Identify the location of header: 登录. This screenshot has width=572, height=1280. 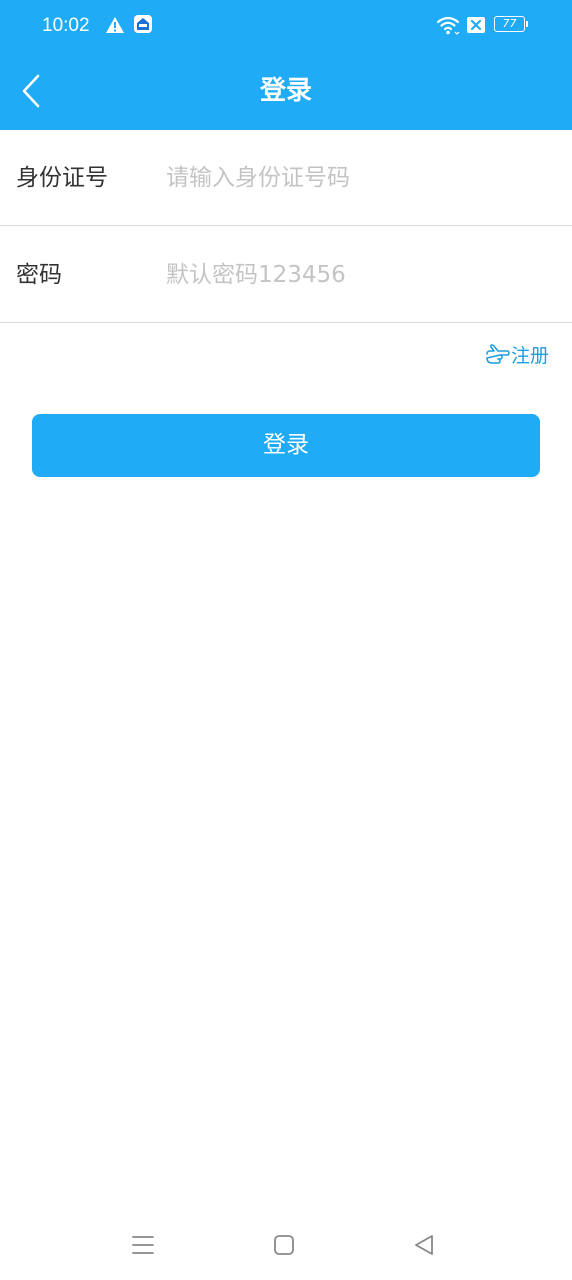
(286, 91).